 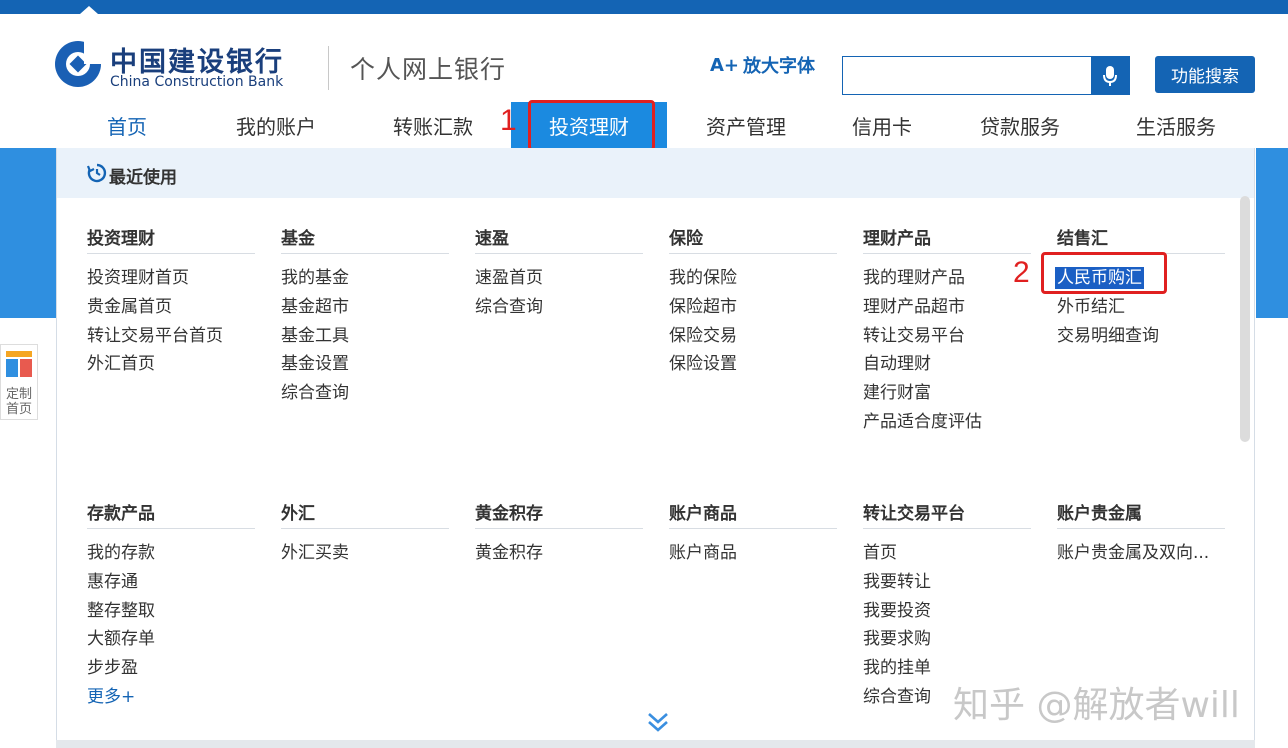 I want to click on menu-column-deposit: 存款产品 我的存款 惠存通 整存整取 大额存单 步步盈 更多+, so click(x=171, y=605).